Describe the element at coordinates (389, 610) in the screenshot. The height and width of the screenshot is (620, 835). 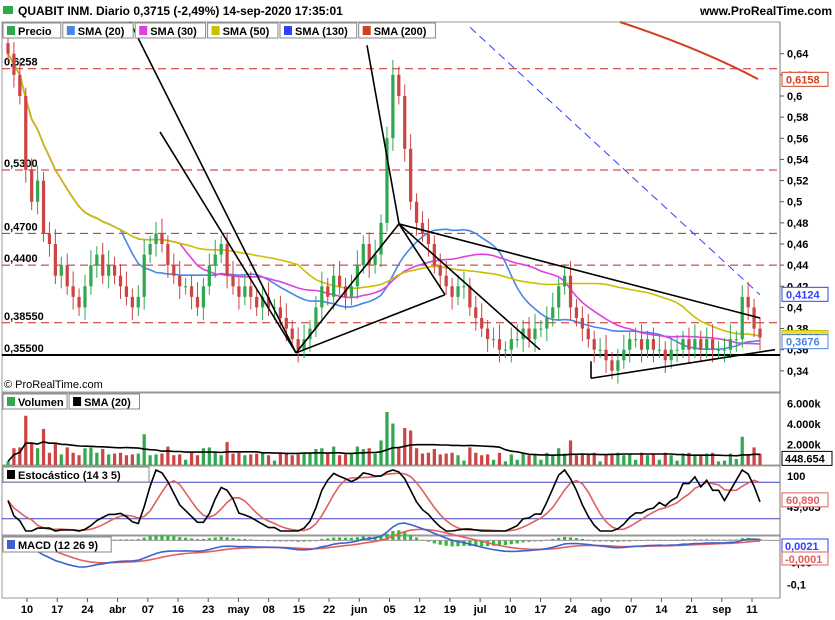
I see `date-tick-label: 05` at that location.